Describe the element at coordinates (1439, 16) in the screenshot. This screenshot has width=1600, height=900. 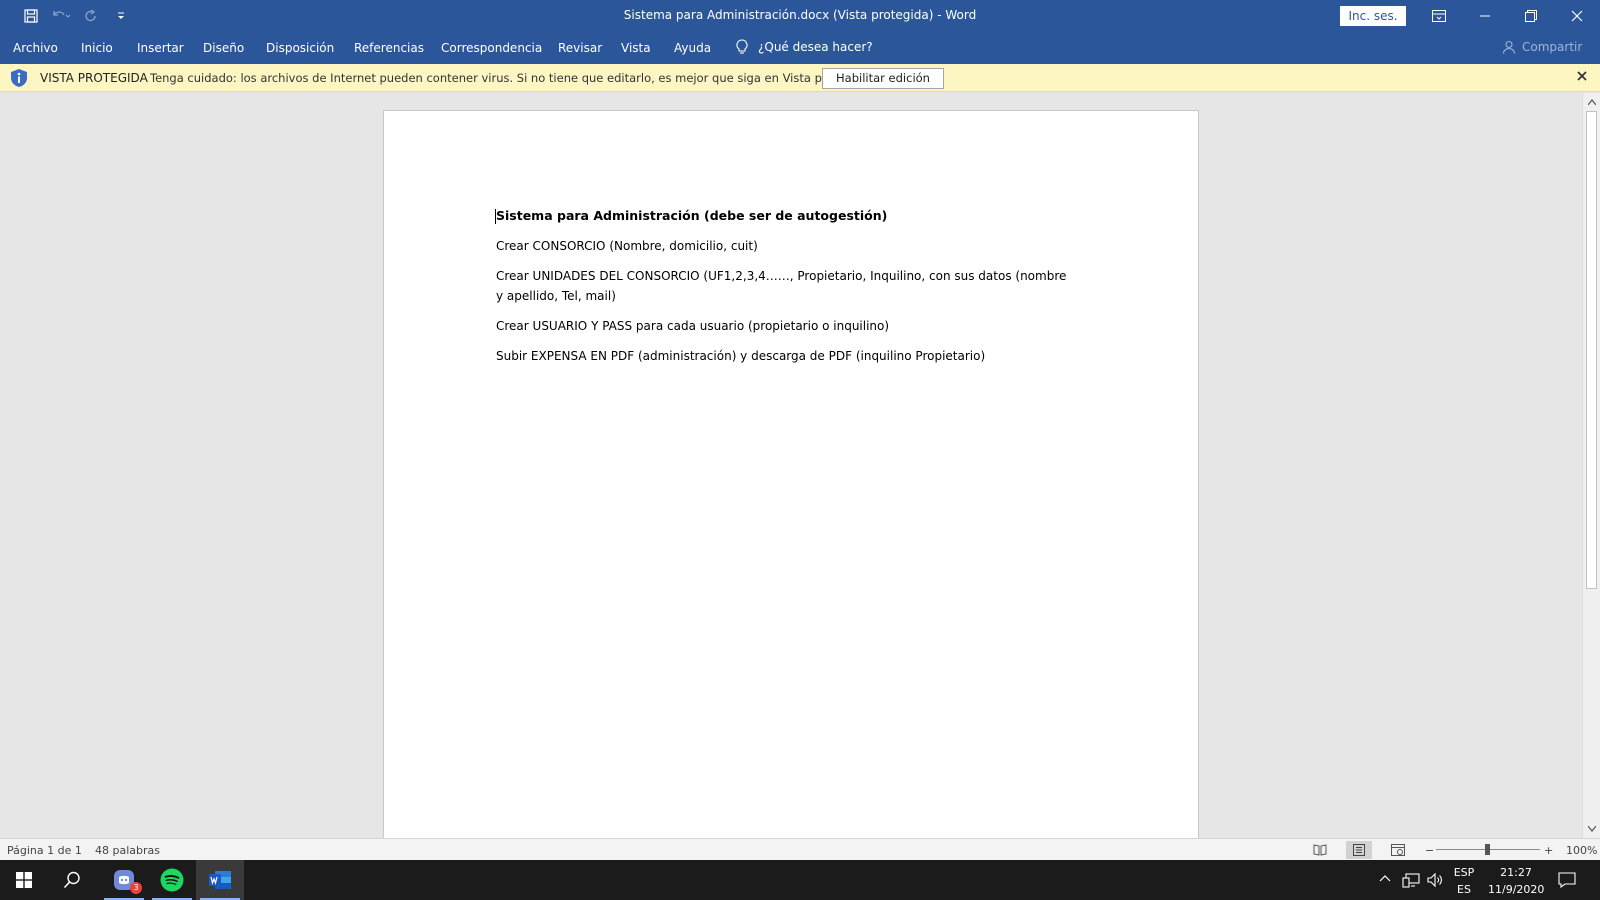
I see `ribbon-display-options-icon` at that location.